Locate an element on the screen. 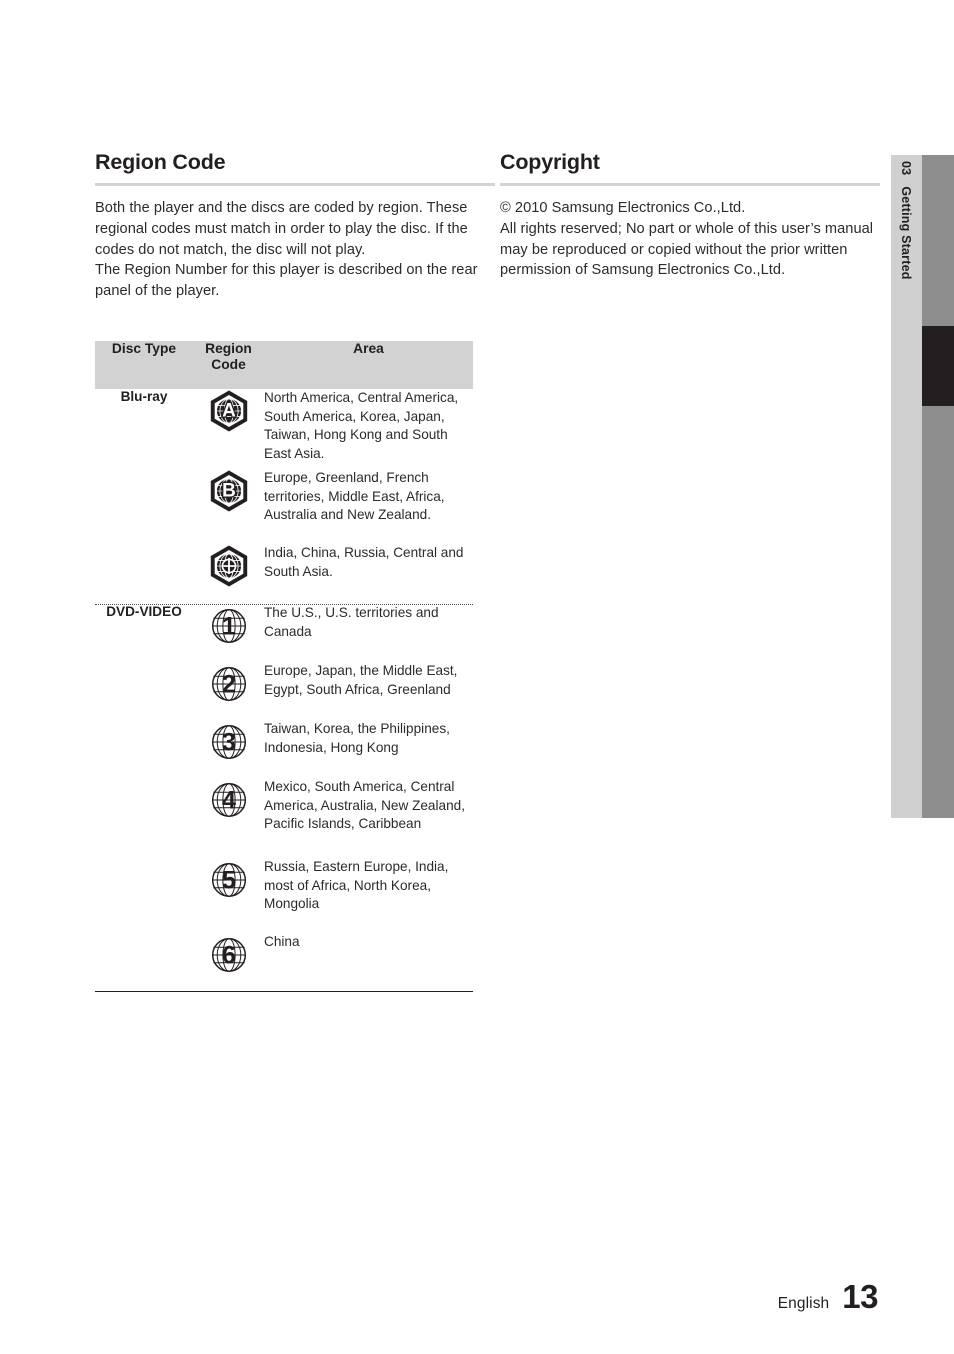  region-code-icon-cell: 1 is located at coordinates (228, 633).